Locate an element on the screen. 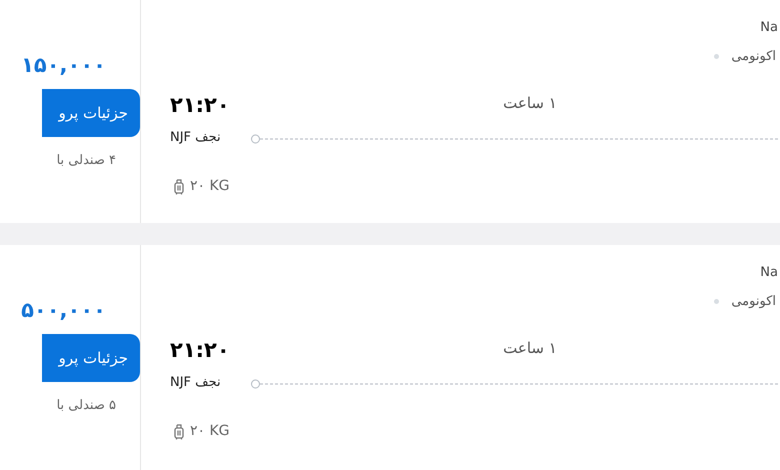 This screenshot has width=780, height=470. seats-left: ۴ صندلی با is located at coordinates (86, 161).